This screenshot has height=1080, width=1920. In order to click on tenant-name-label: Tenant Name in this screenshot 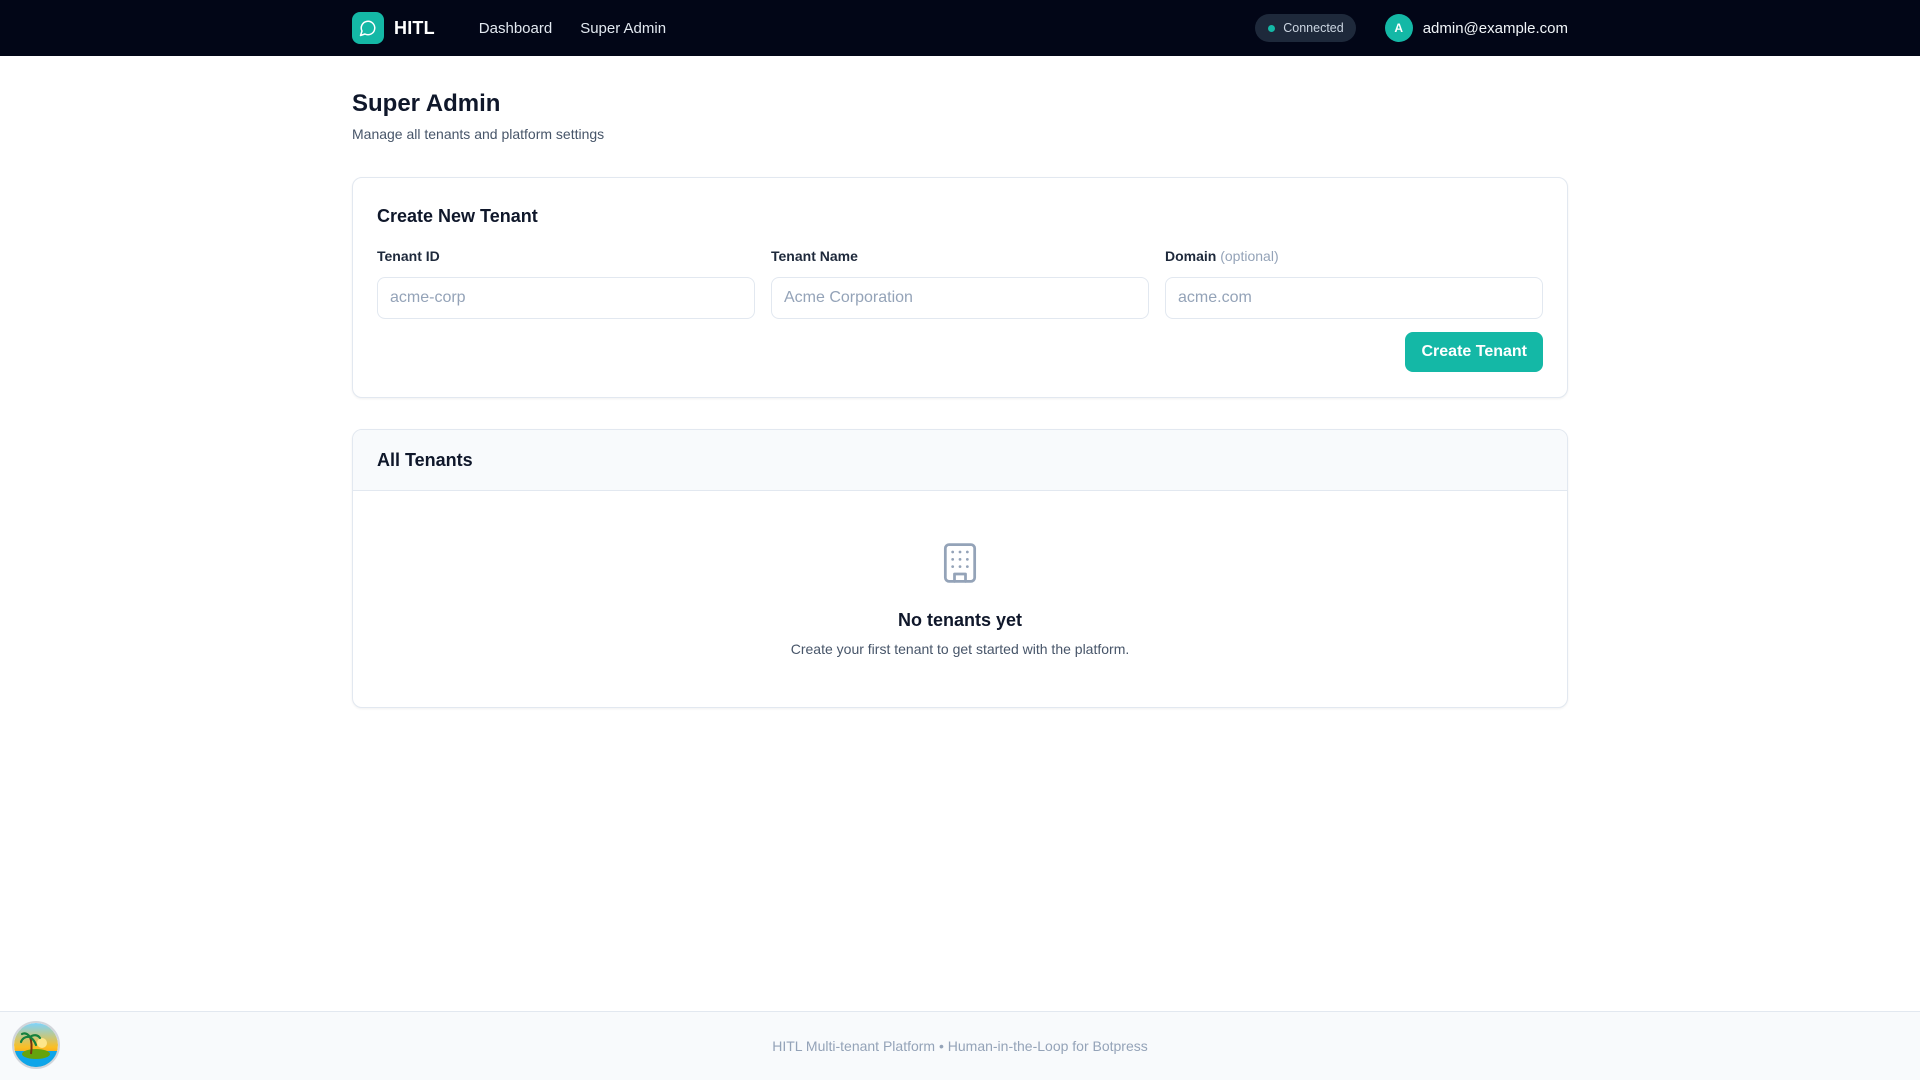, I will do `click(814, 256)`.